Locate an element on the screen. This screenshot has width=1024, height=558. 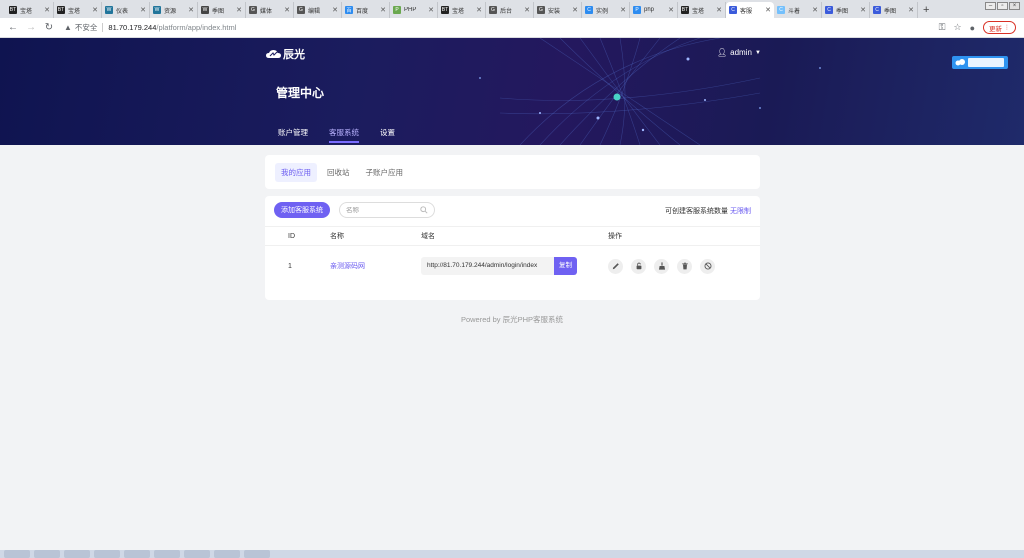
restore-icon: ▫ is located at coordinates (1002, 6).